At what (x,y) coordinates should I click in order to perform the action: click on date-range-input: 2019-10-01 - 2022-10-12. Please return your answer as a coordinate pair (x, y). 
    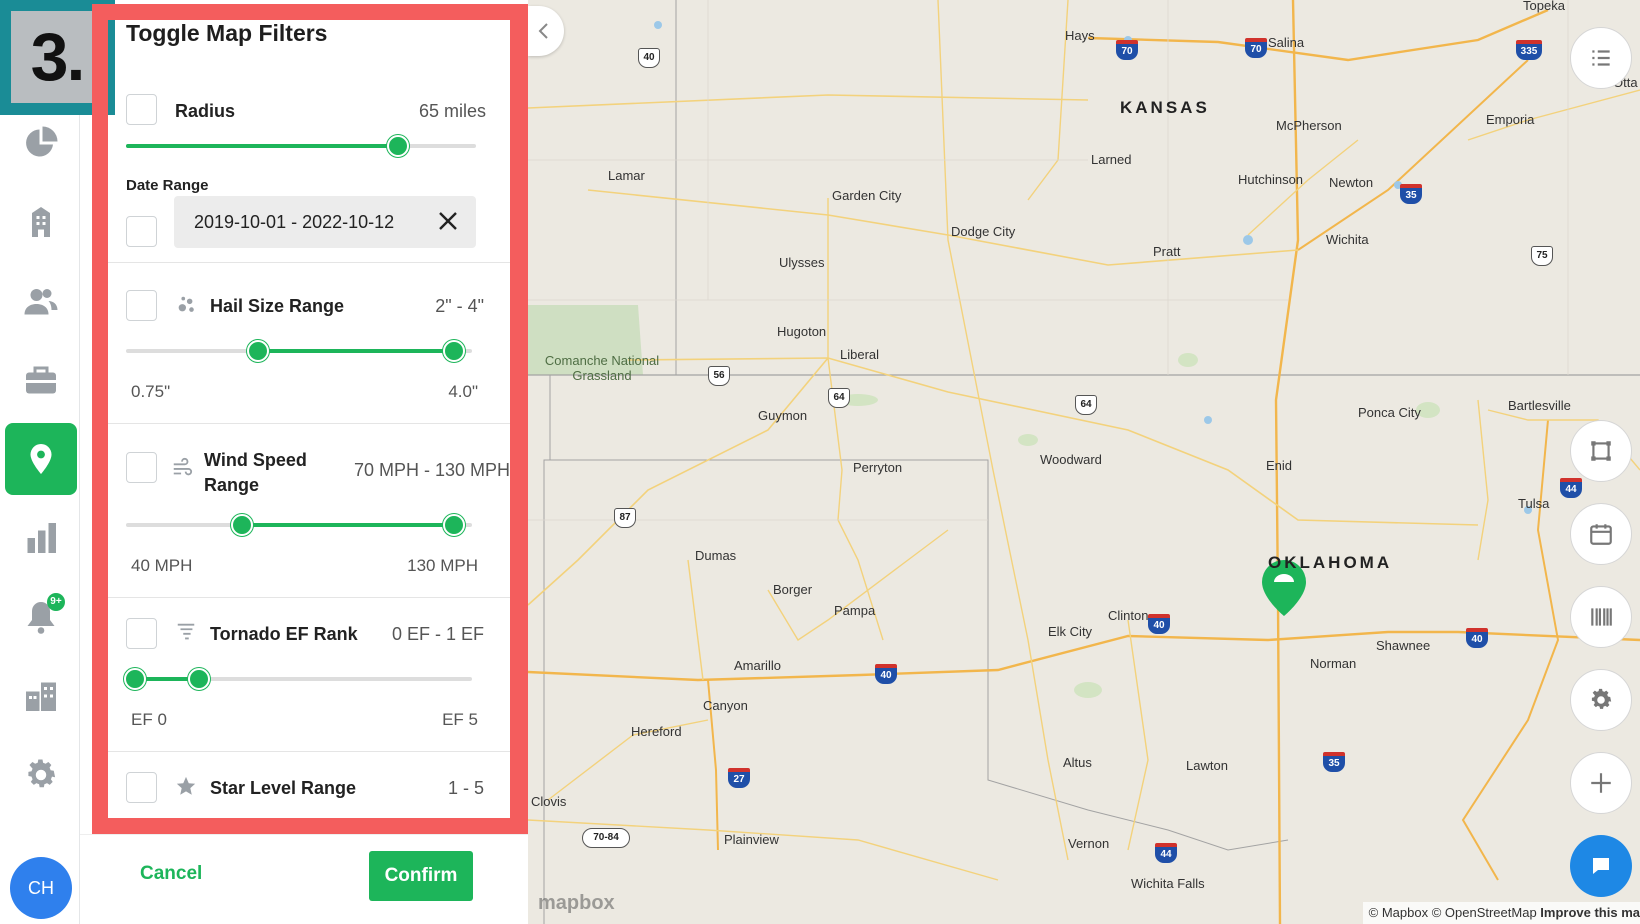
    Looking at the image, I should click on (325, 222).